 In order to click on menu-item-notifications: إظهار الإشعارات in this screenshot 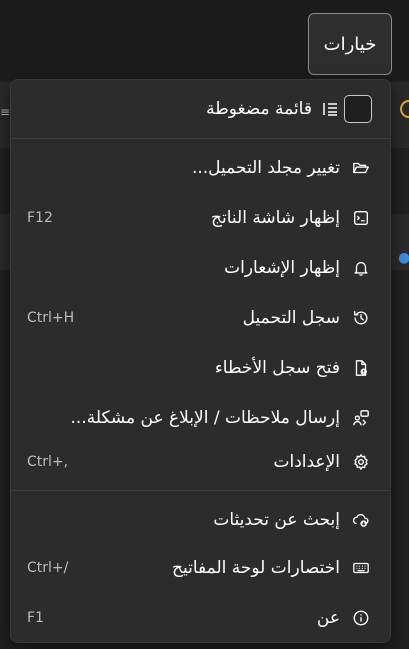, I will do `click(200, 268)`.